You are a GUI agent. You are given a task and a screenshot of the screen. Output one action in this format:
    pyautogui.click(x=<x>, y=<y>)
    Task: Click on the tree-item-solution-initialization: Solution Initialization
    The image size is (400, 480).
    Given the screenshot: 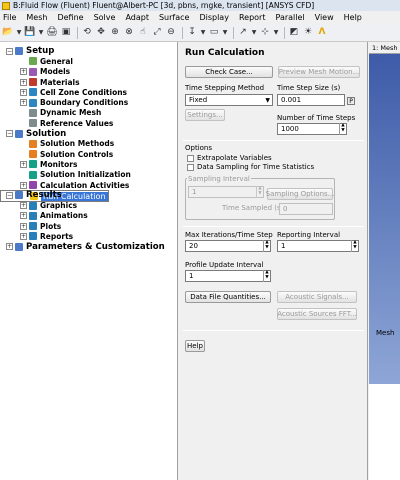 What is the action you would take?
    pyautogui.click(x=88, y=175)
    